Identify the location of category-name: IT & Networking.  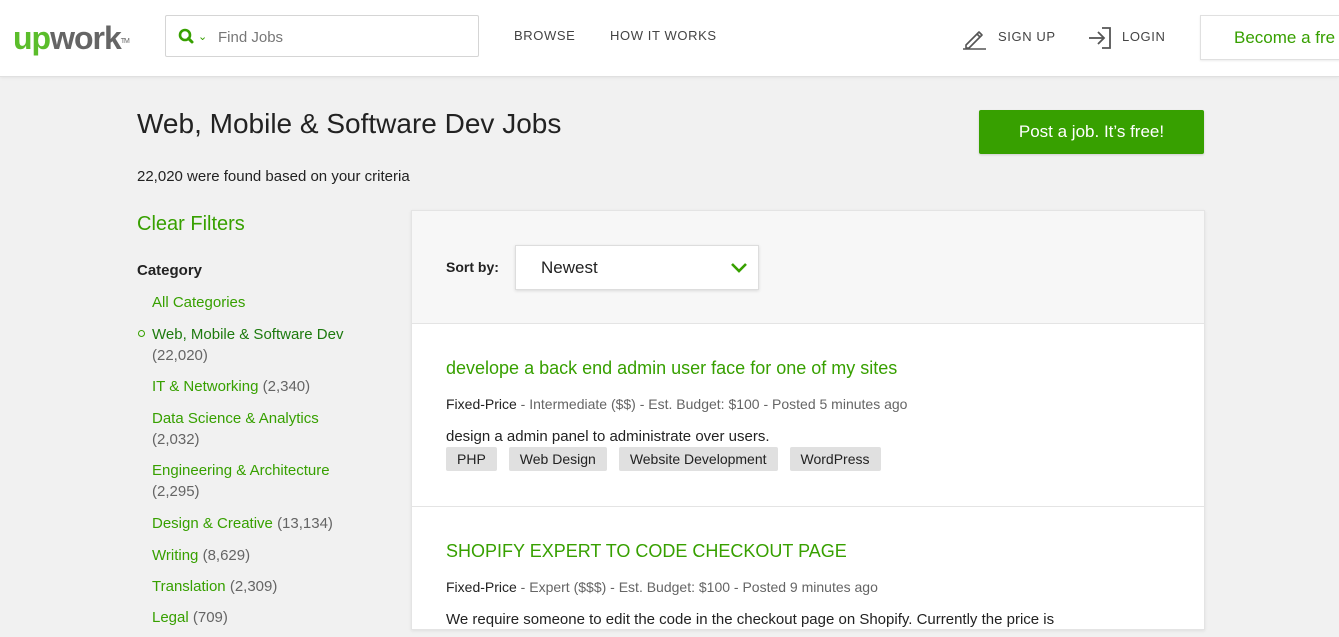
(205, 386).